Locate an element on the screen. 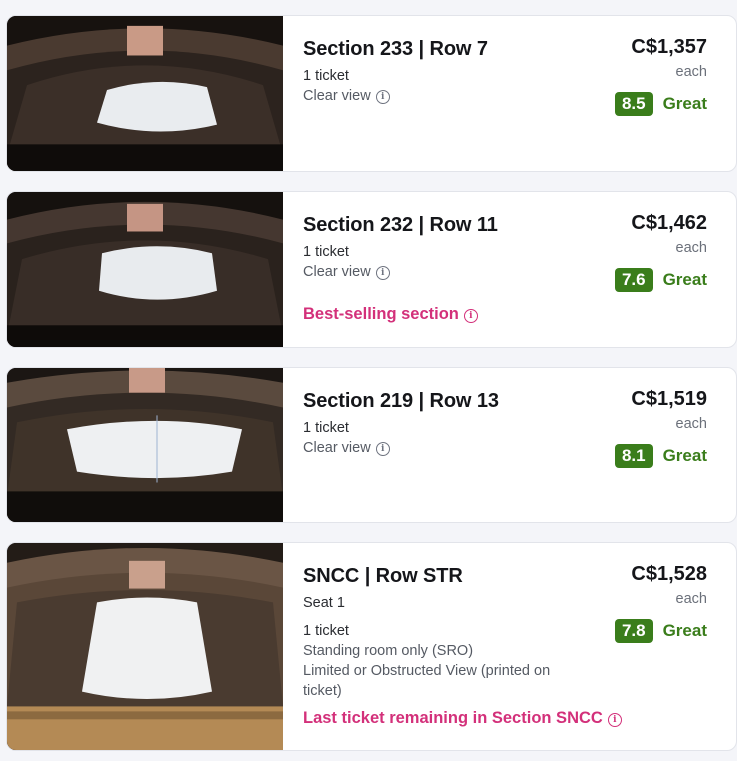  listing-note: Standing room only (SRO) is located at coordinates (388, 651).